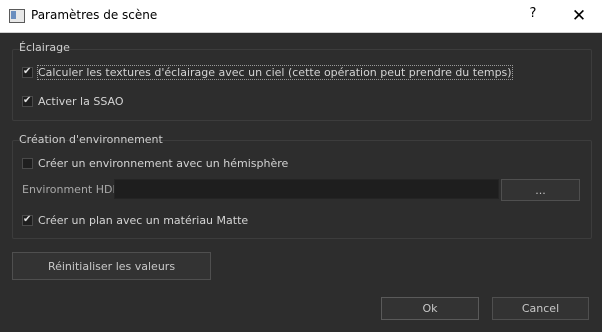 This screenshot has width=602, height=332. I want to click on ssao-checkbox: Activer la SSAO, so click(73, 101).